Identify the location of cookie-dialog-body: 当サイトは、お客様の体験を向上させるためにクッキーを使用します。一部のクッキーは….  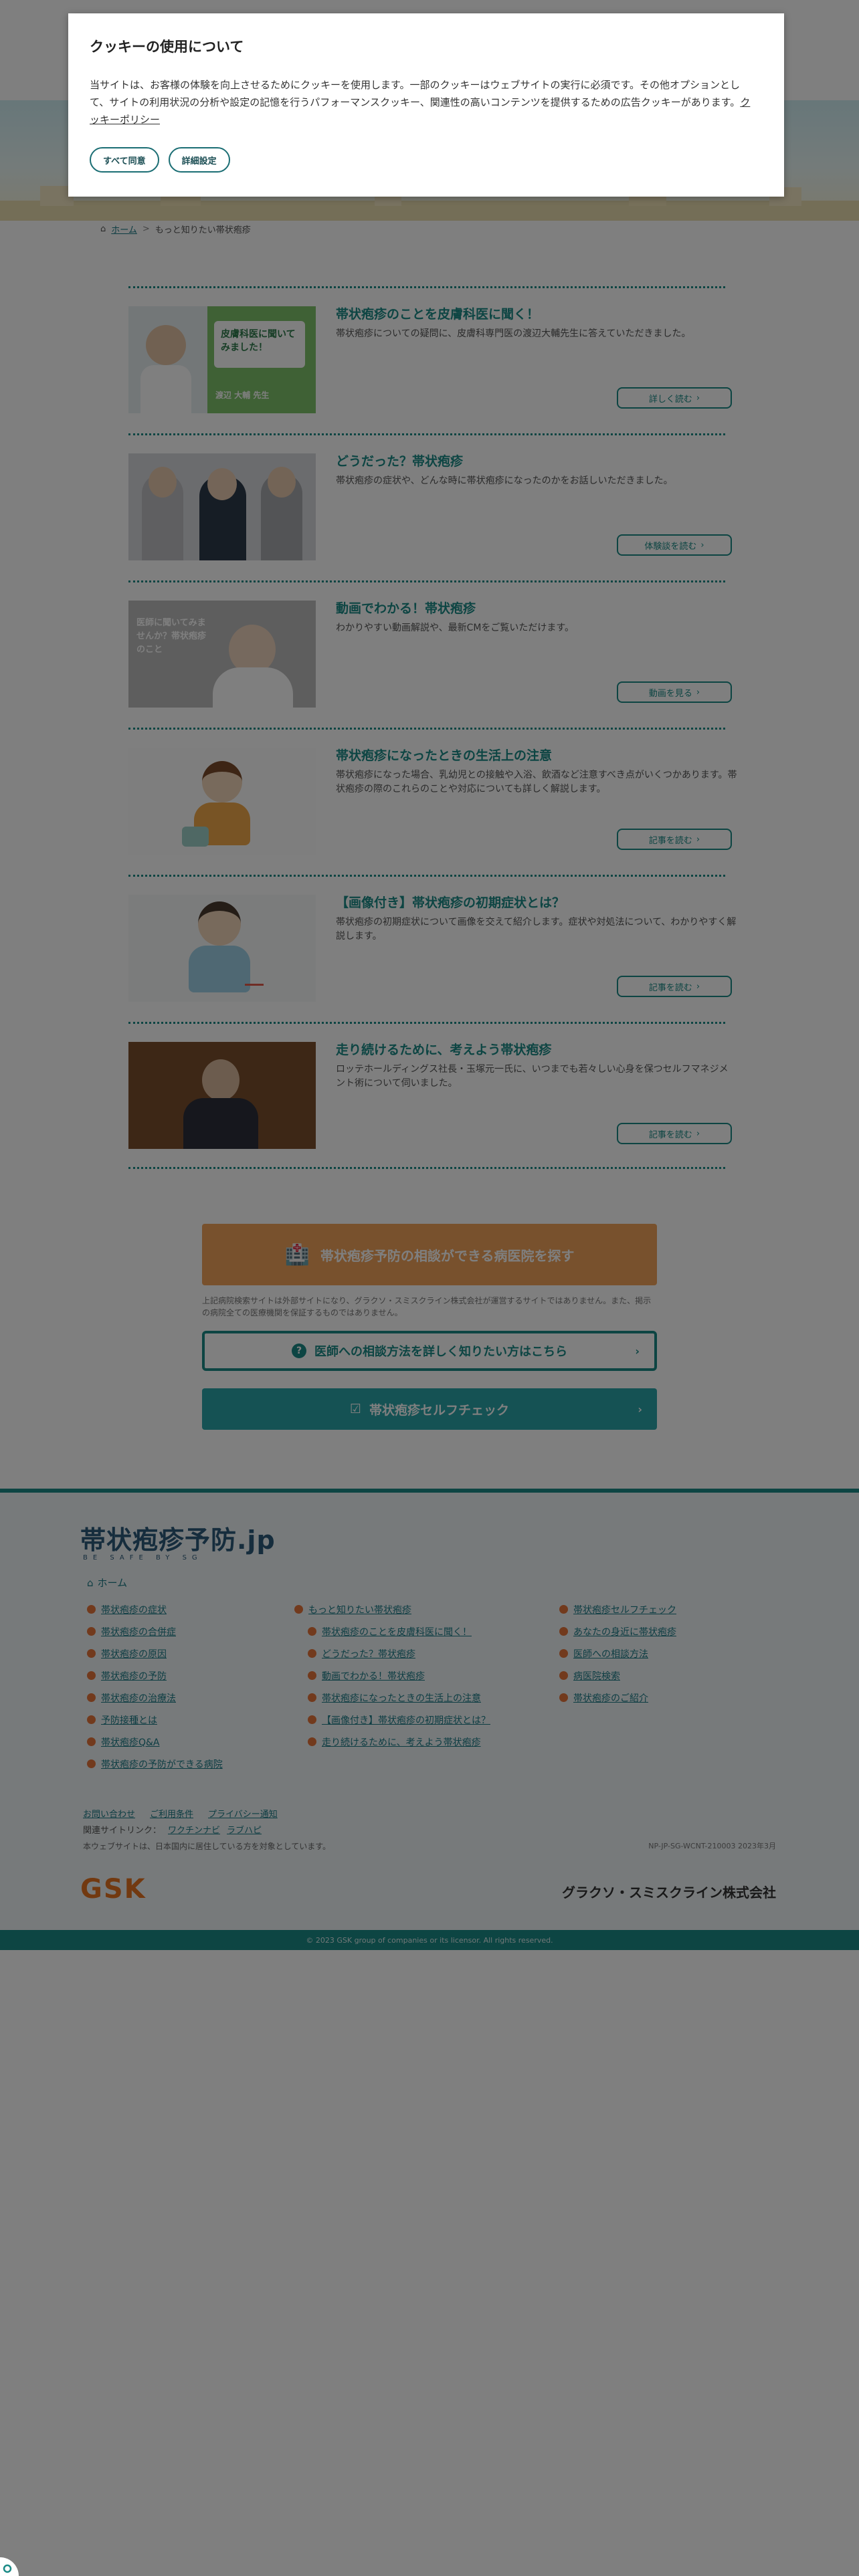
(421, 102).